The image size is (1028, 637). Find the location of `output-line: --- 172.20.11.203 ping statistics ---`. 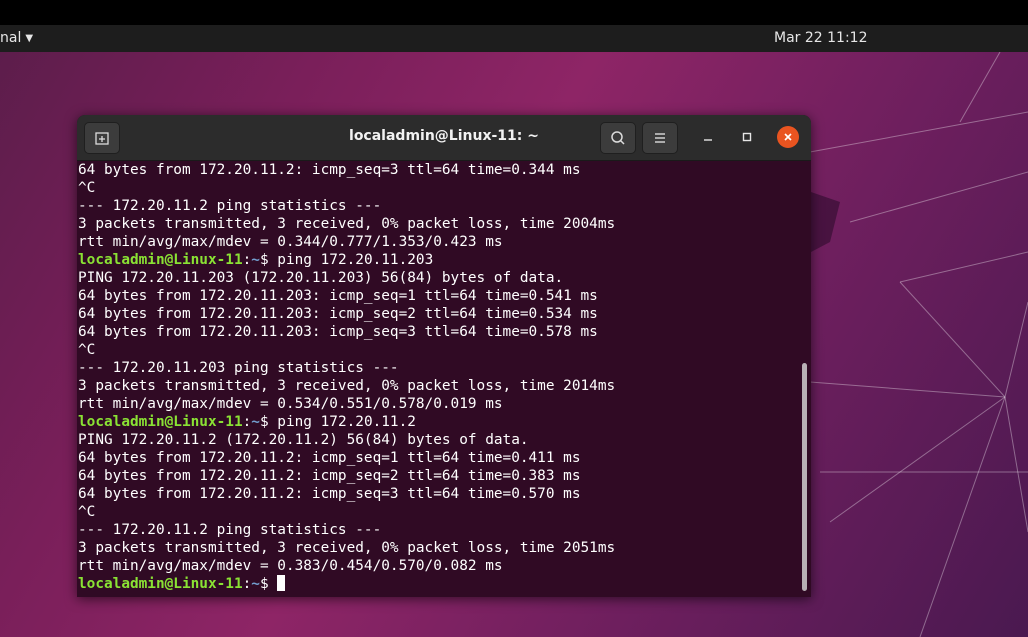

output-line: --- 172.20.11.203 ping statistics --- is located at coordinates (238, 368).